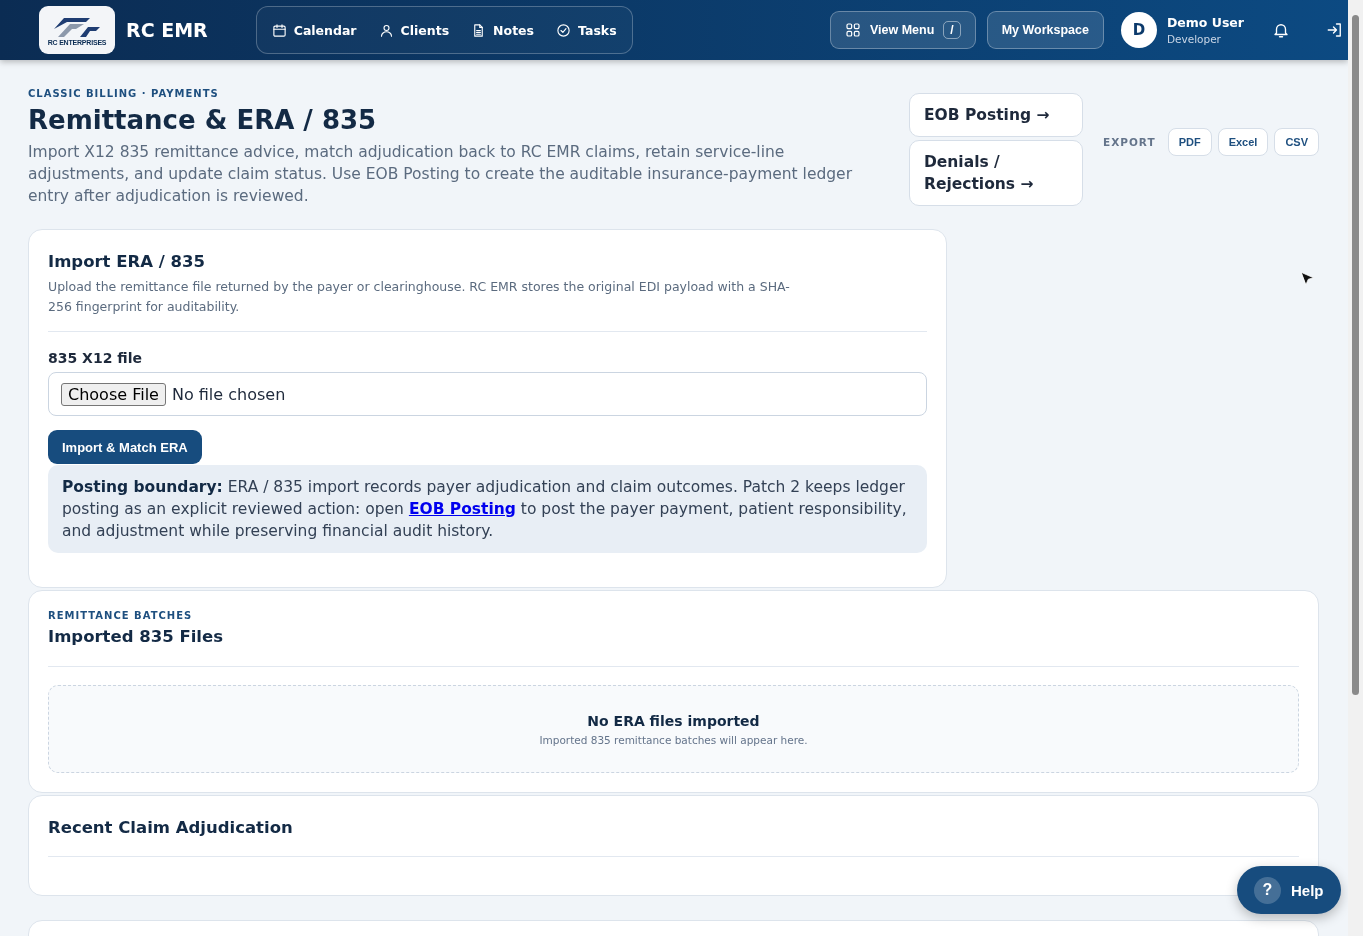  Describe the element at coordinates (441, 174) in the screenshot. I see `page-description: Import X12 835 remittance advice, match adjudication back to RC EMR claims, retain service-line adjustments, and update claim status. Use EOB Posting to create the auditable insurance-payment ledger entry after adjudication is reviewed.` at that location.